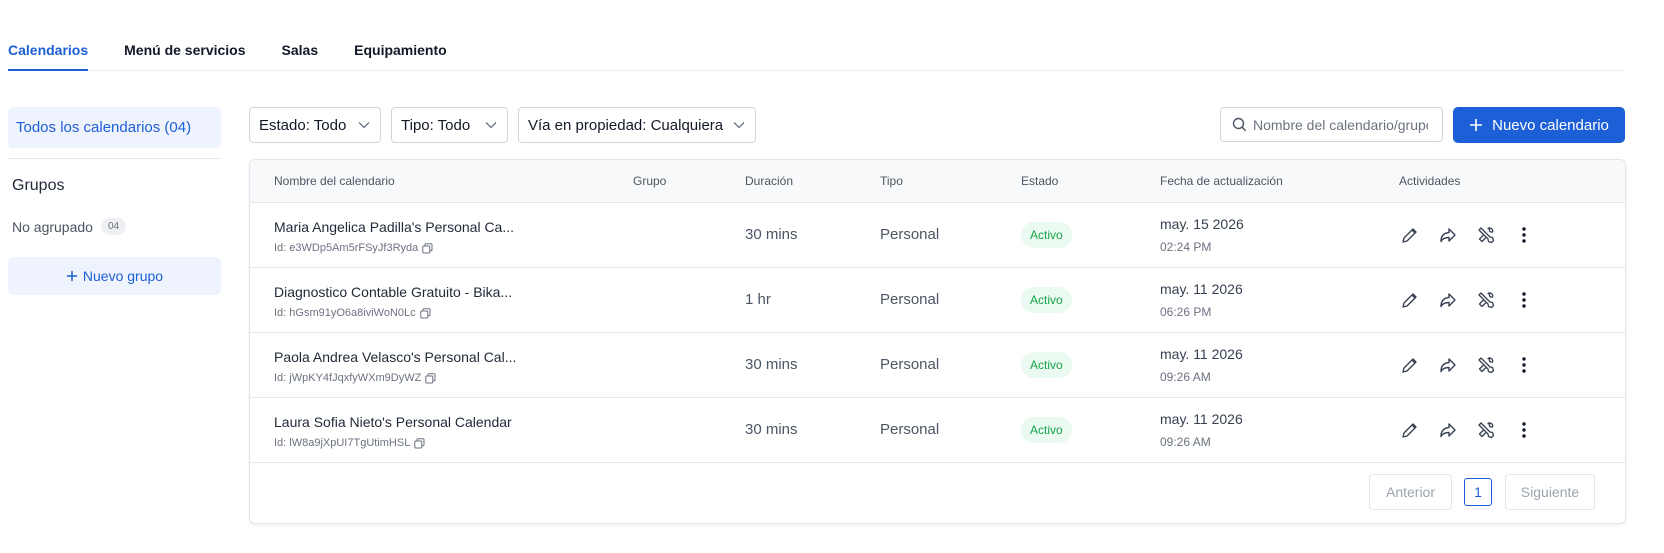 The image size is (1664, 553). What do you see at coordinates (1430, 181) in the screenshot?
I see `column-header-activities: Actividades` at bounding box center [1430, 181].